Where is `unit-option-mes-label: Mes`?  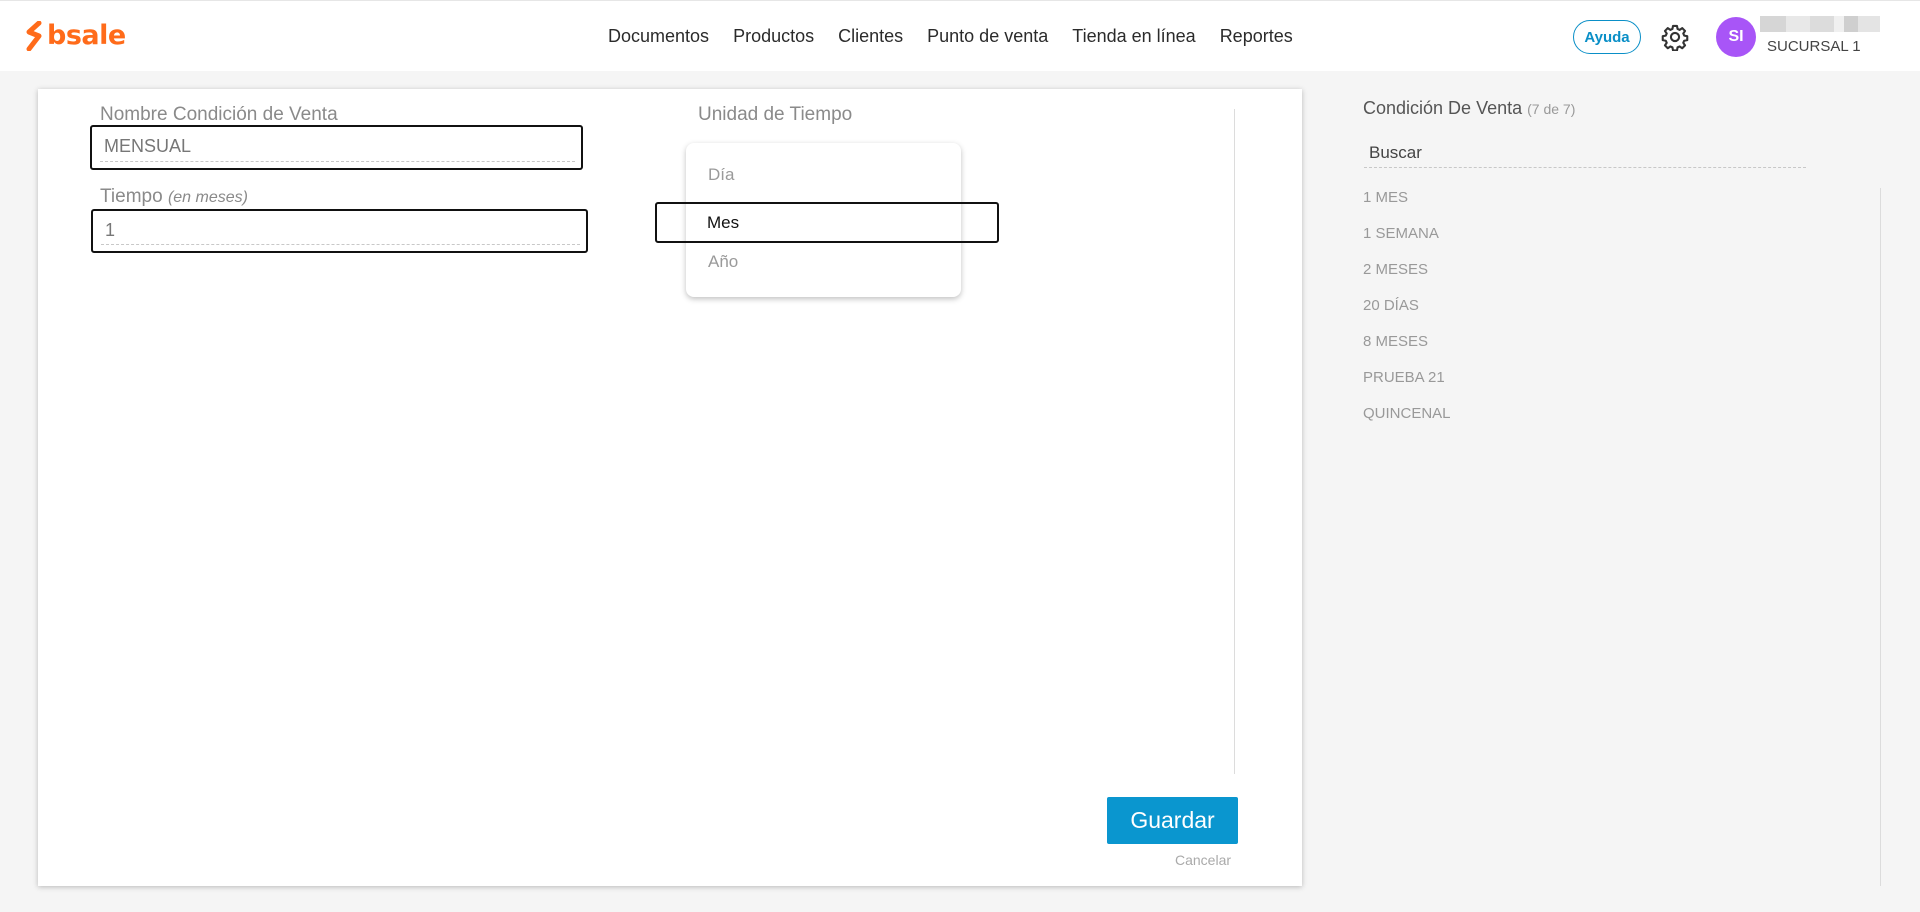 unit-option-mes-label: Mes is located at coordinates (723, 222).